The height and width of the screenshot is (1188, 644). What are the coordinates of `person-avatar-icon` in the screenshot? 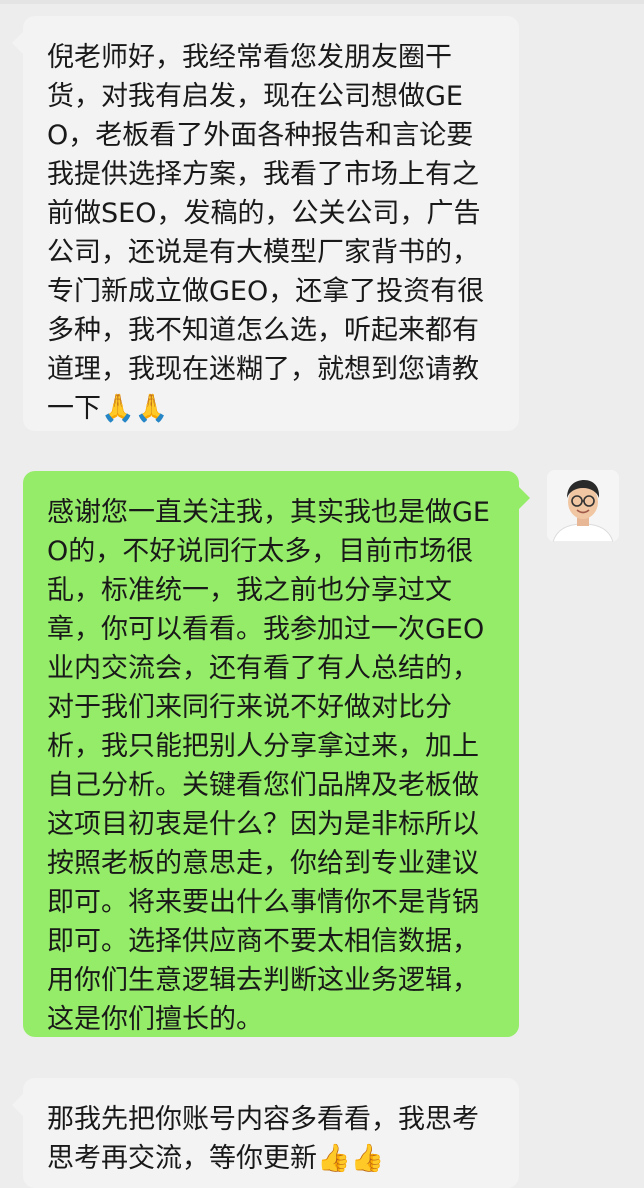 It's located at (583, 506).